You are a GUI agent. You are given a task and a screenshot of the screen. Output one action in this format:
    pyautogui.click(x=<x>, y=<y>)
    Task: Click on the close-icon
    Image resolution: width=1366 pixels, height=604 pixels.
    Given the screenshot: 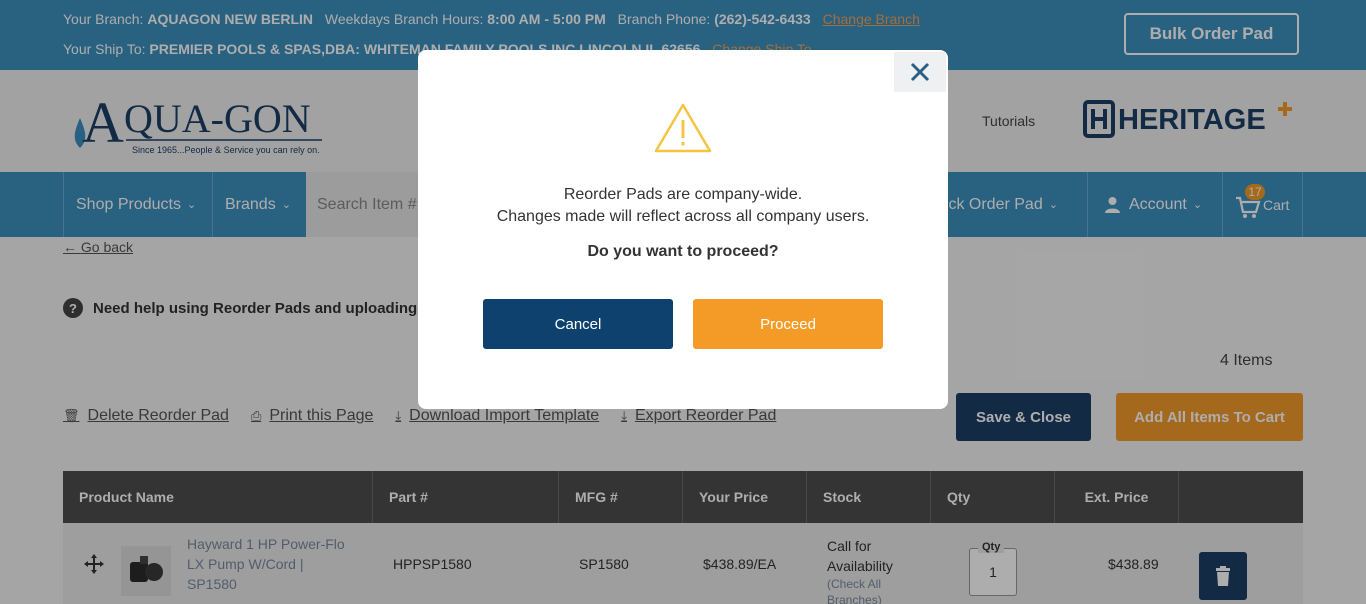 What is the action you would take?
    pyautogui.click(x=920, y=72)
    